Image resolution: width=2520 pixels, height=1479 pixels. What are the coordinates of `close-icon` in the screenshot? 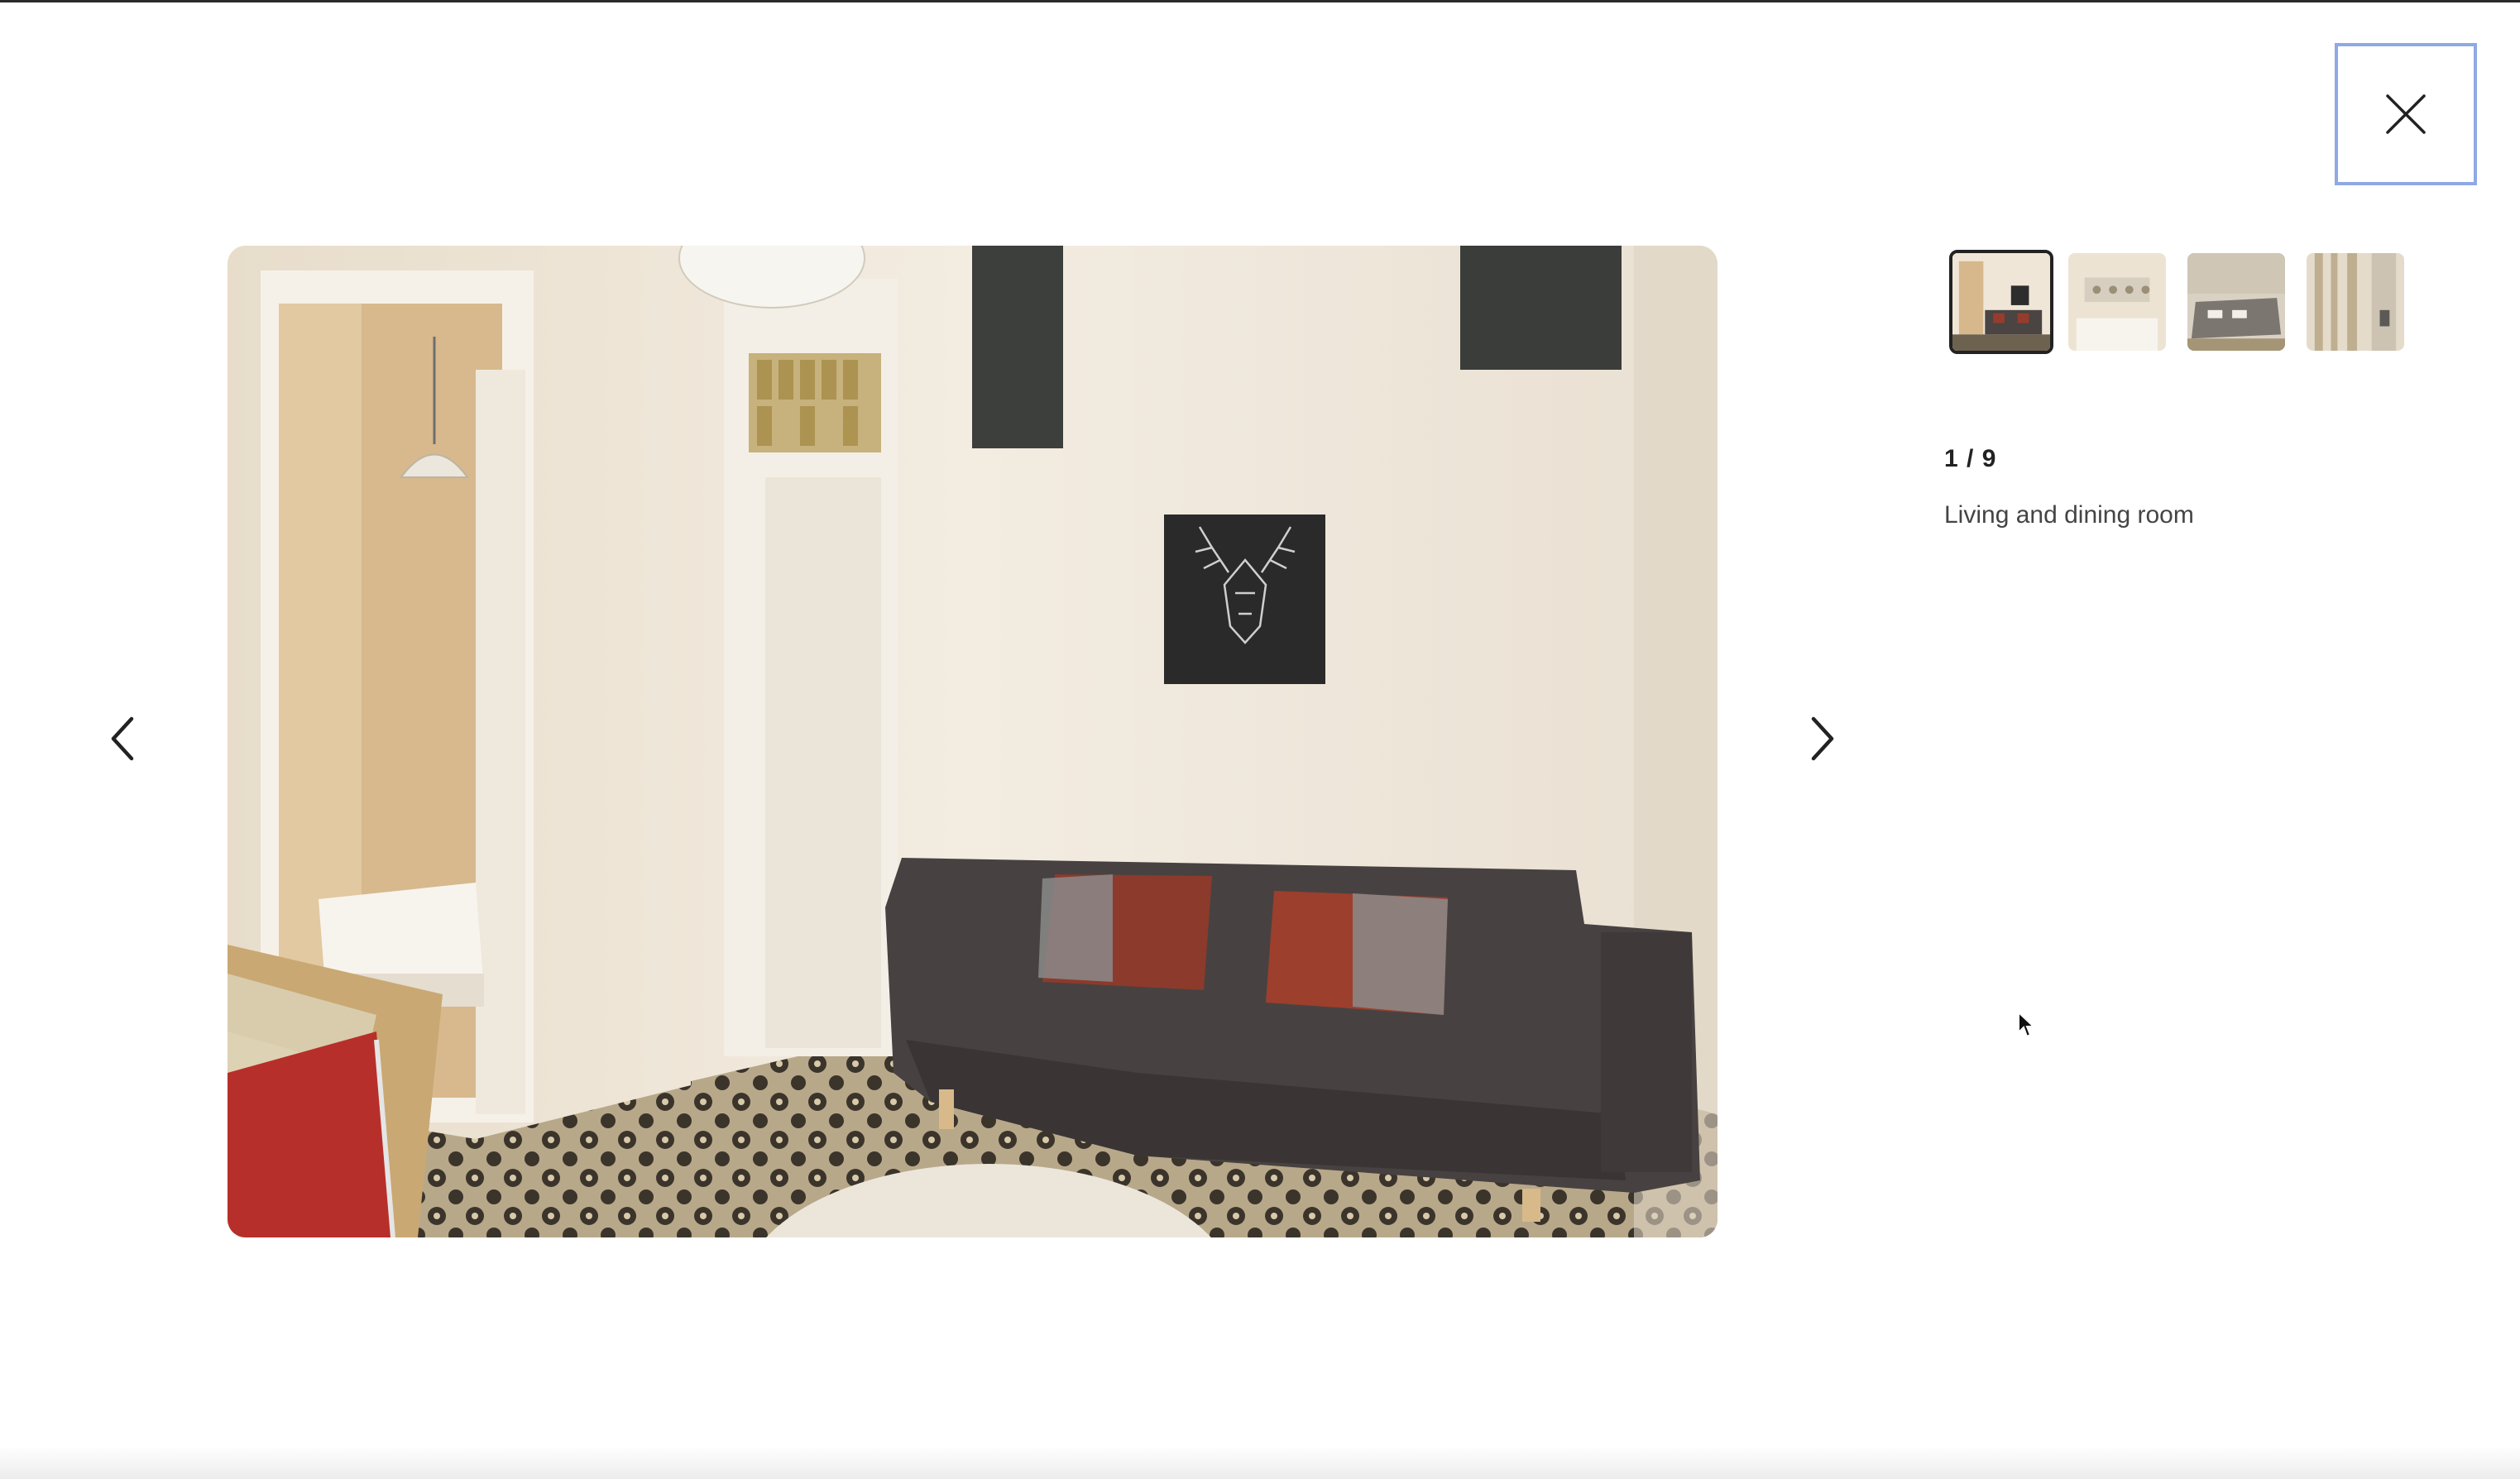 It's located at (2406, 114).